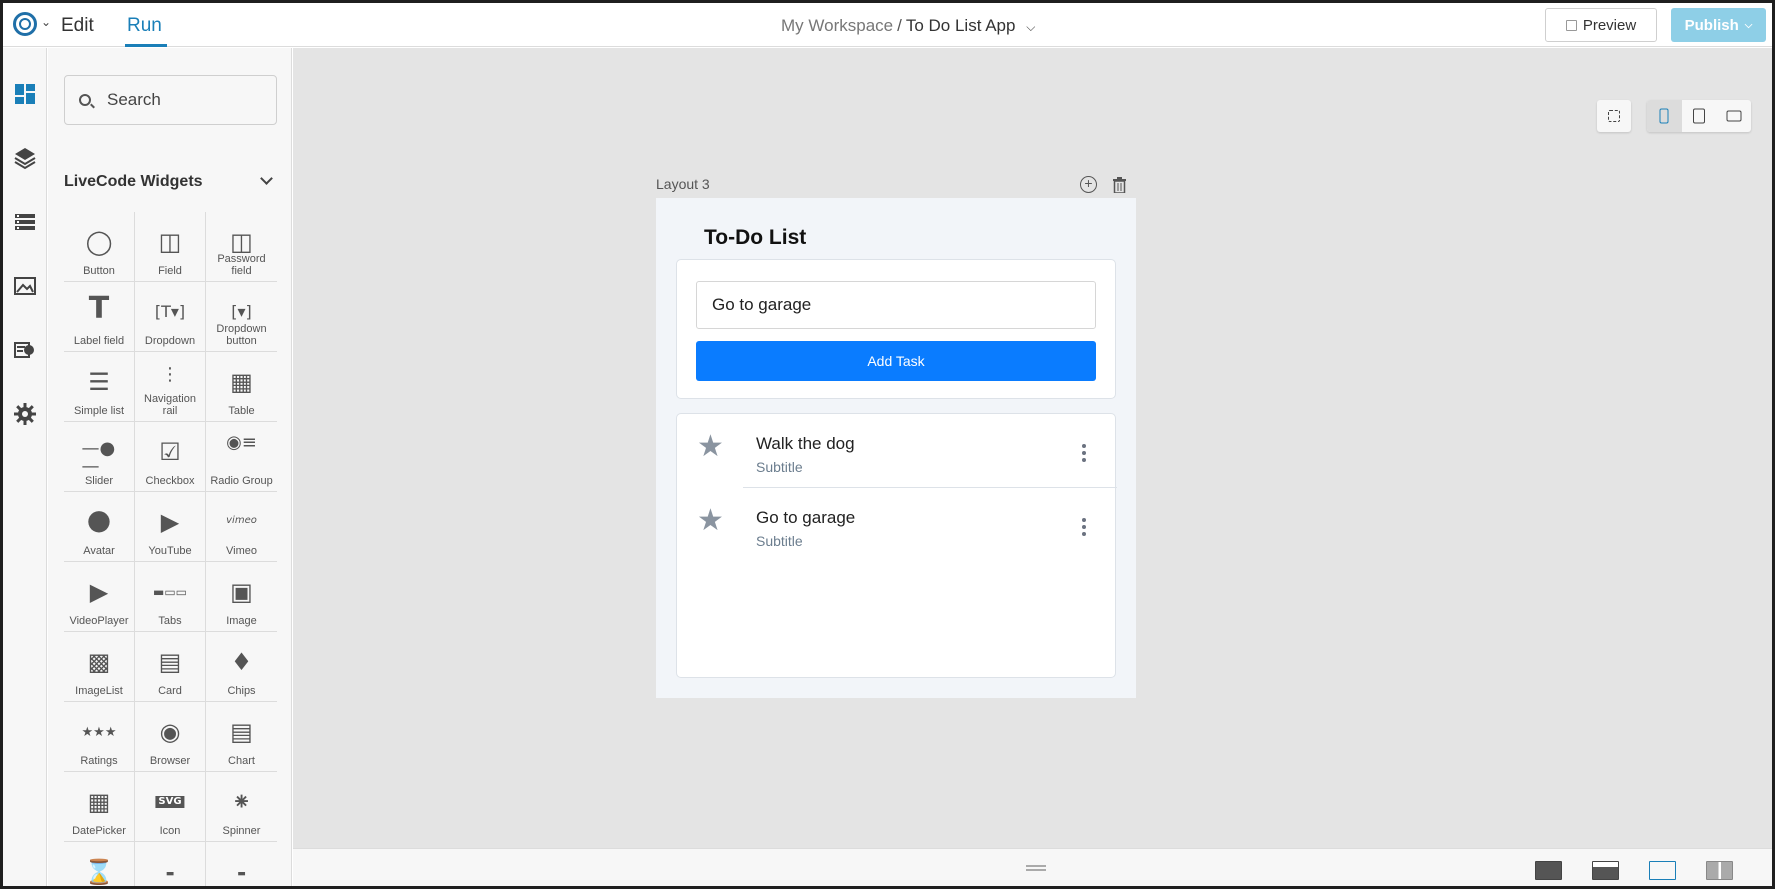 This screenshot has width=1775, height=889. I want to click on widget-title-bar: ▬, so click(170, 864).